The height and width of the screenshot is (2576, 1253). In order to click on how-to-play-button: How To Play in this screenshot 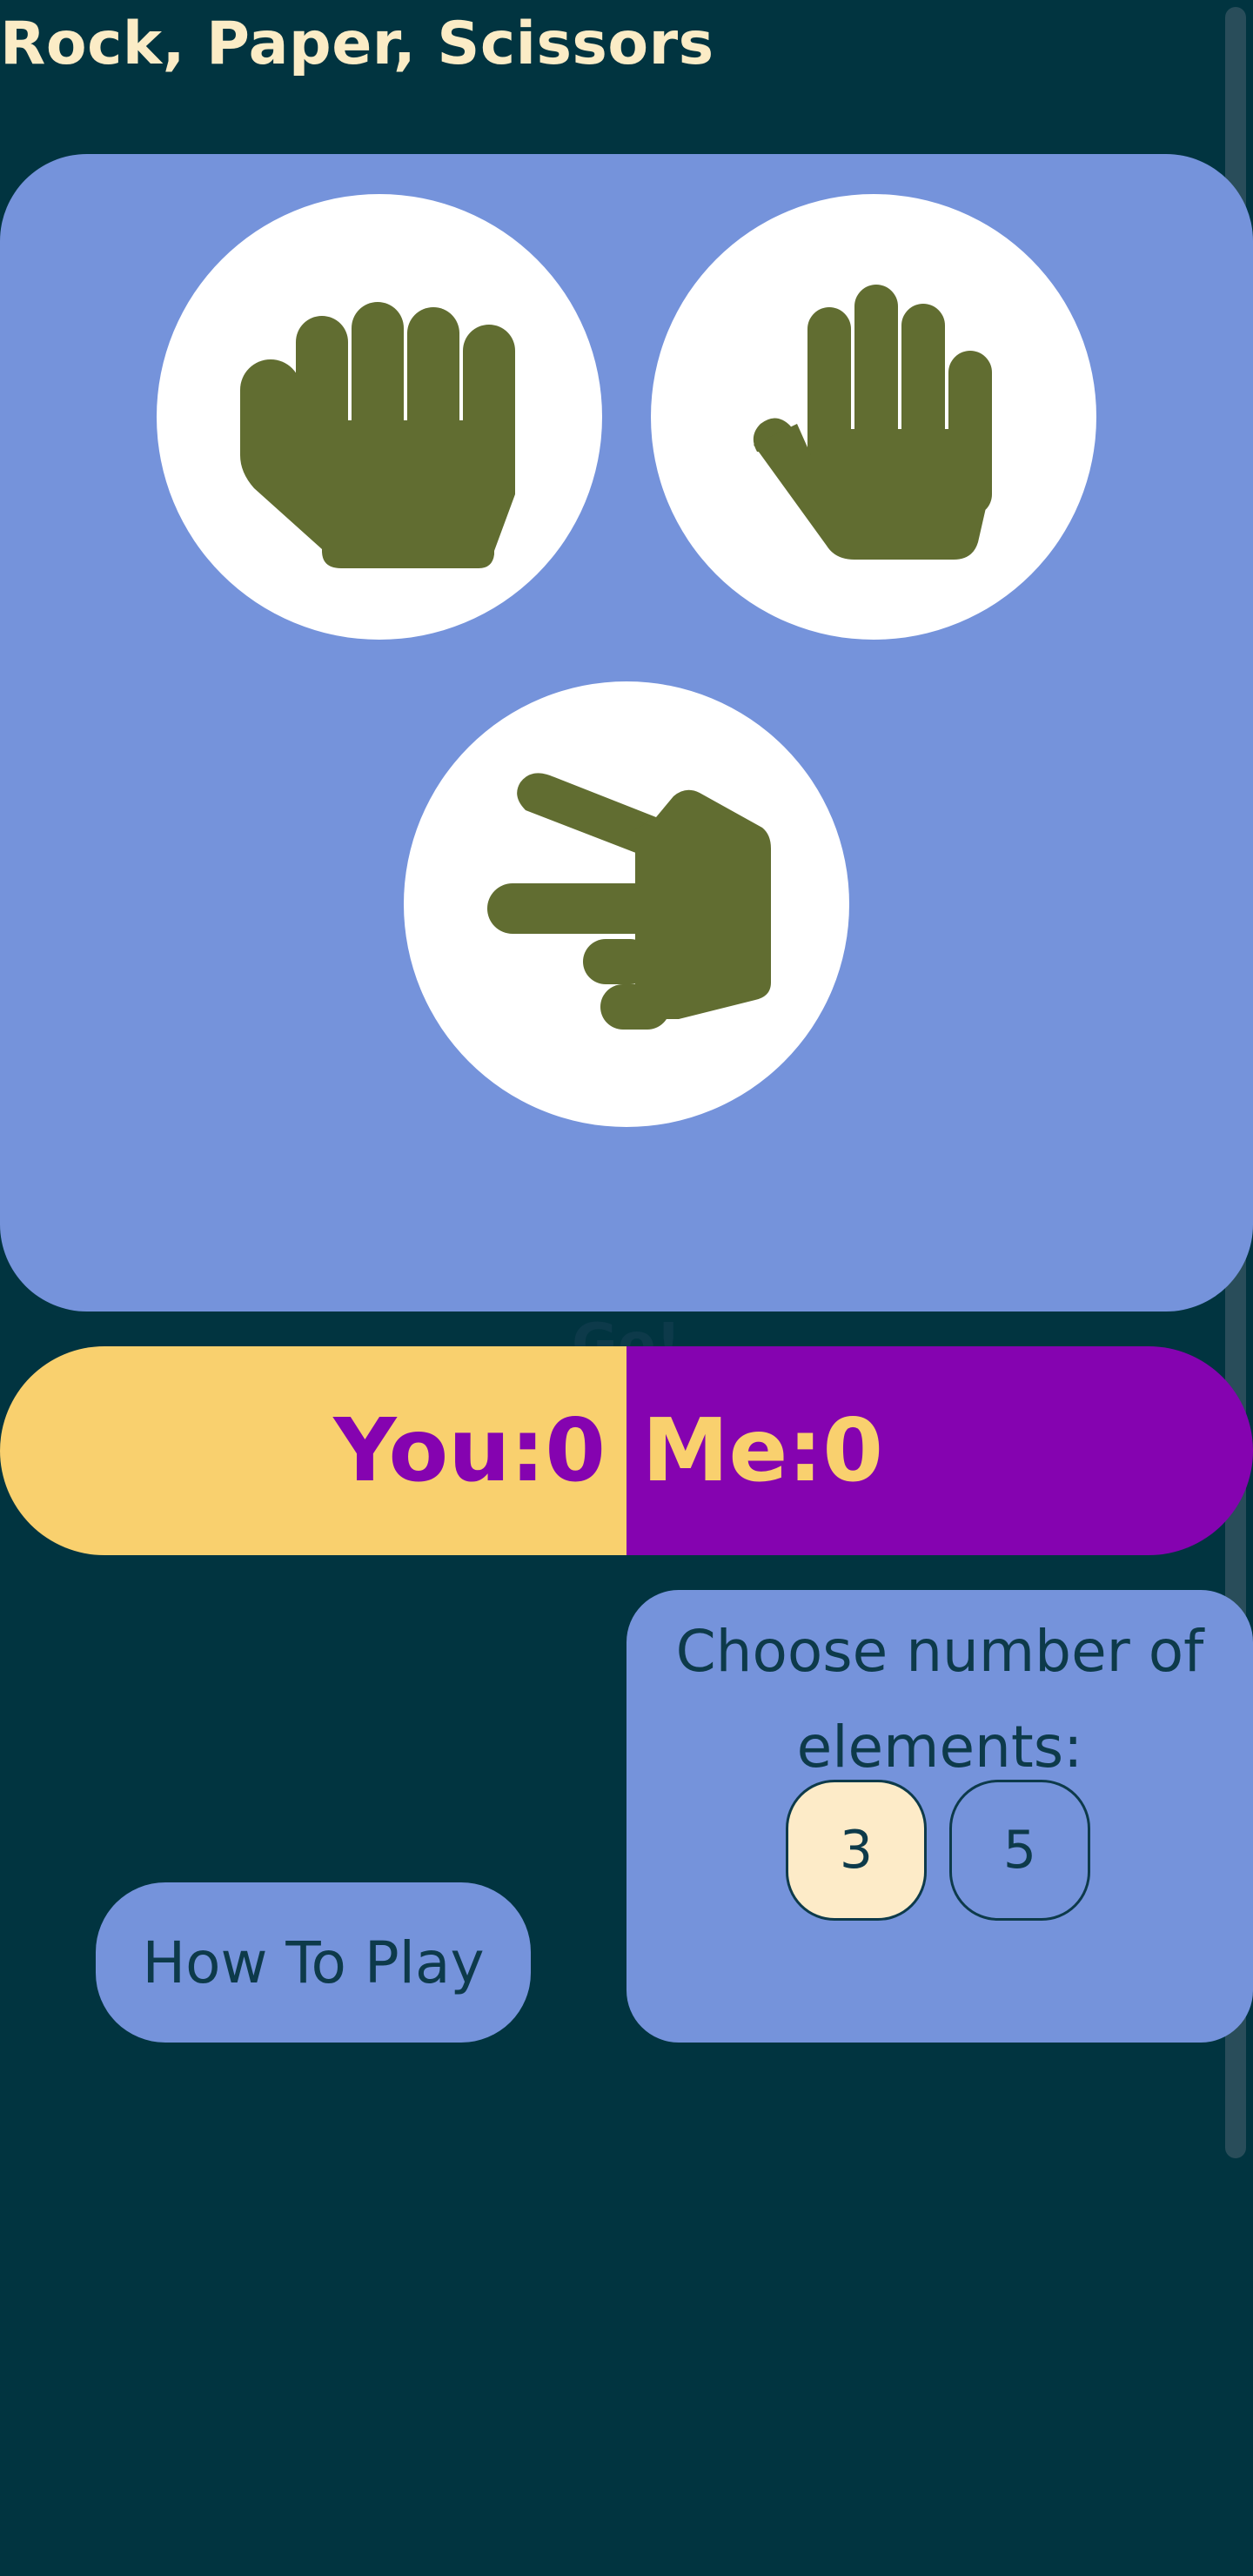, I will do `click(313, 1962)`.